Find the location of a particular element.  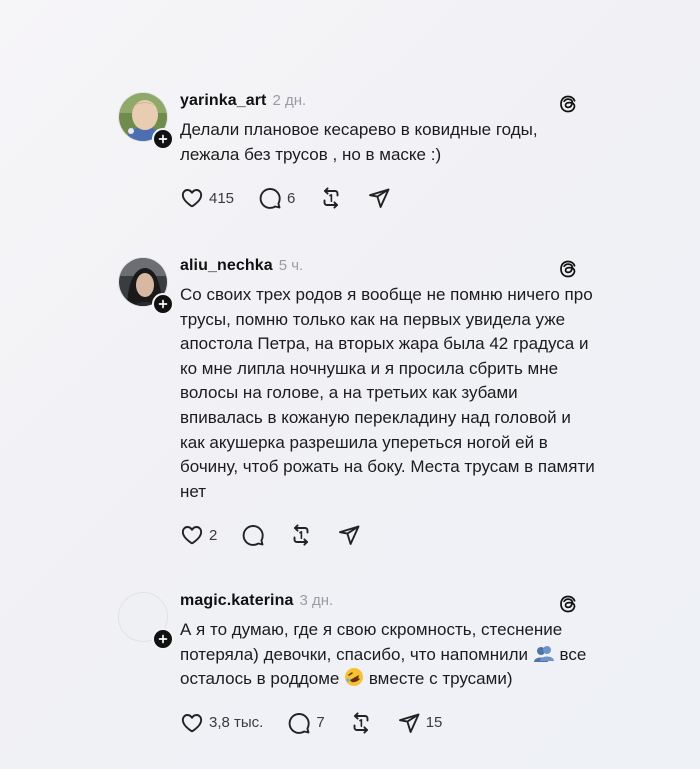

busts-in-silhouette-icon is located at coordinates (543, 653).